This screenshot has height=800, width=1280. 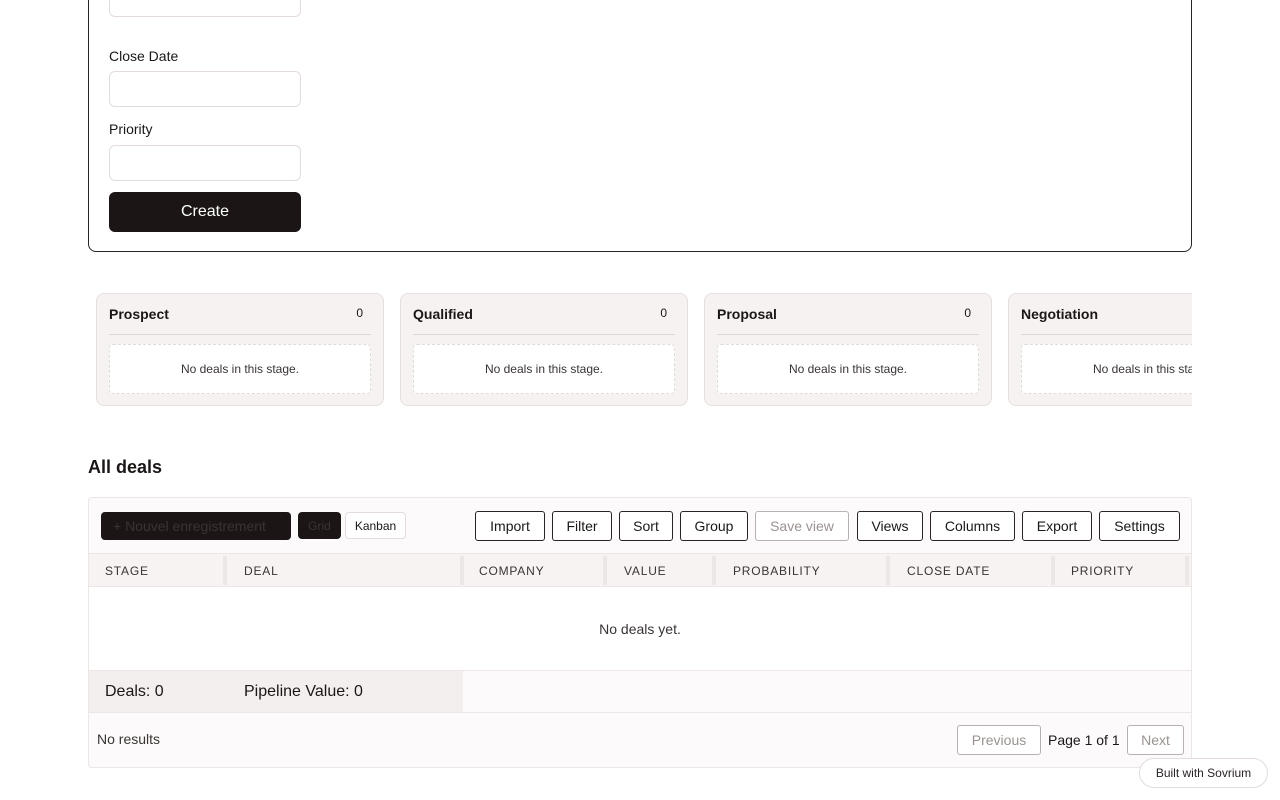 I want to click on filter-button: Filter, so click(x=582, y=526).